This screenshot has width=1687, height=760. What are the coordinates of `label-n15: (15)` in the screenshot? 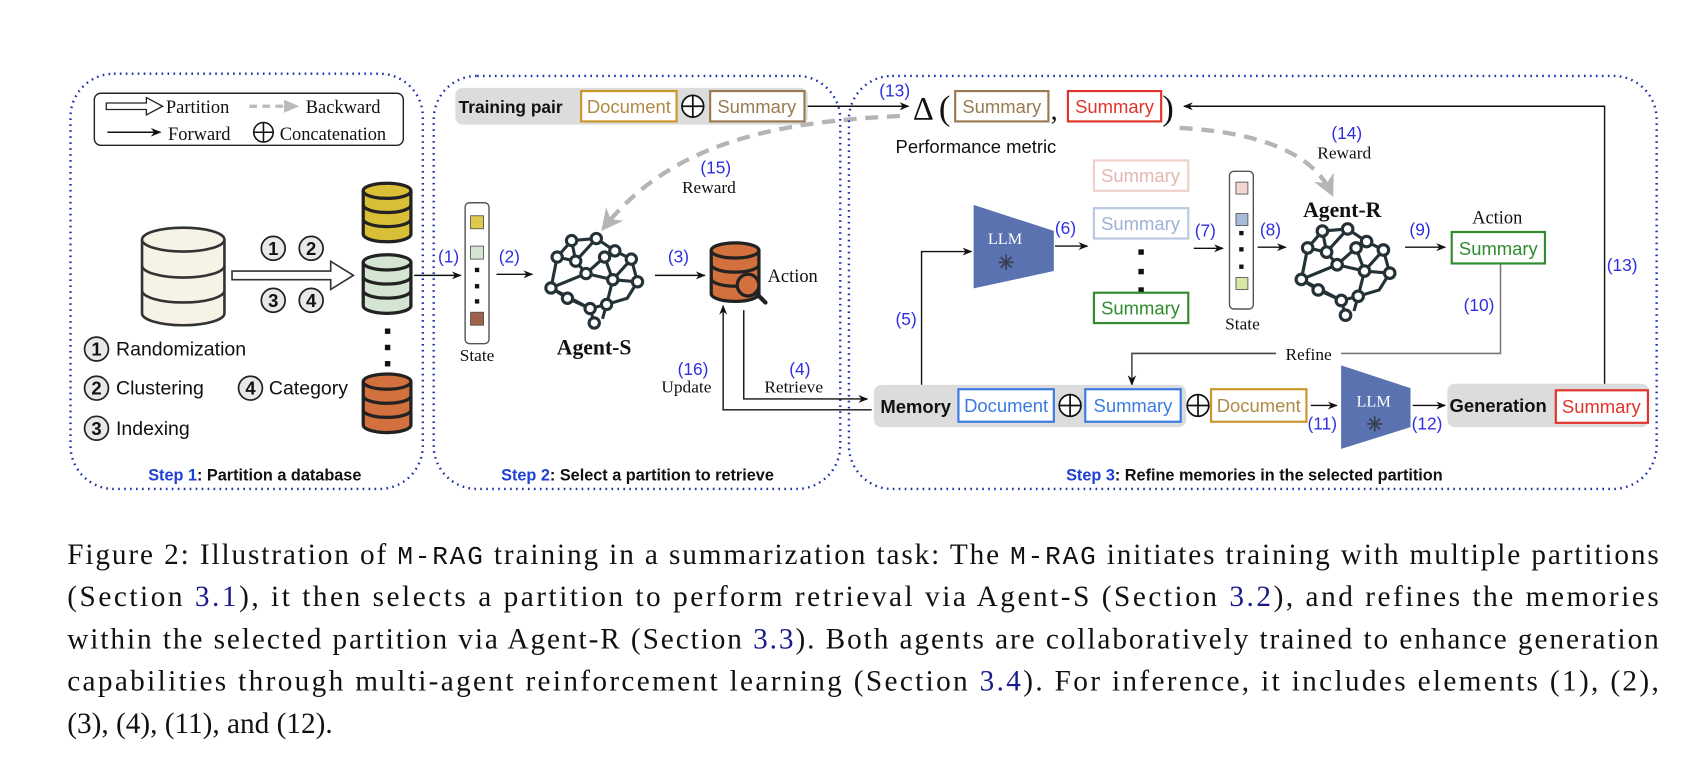 It's located at (715, 167).